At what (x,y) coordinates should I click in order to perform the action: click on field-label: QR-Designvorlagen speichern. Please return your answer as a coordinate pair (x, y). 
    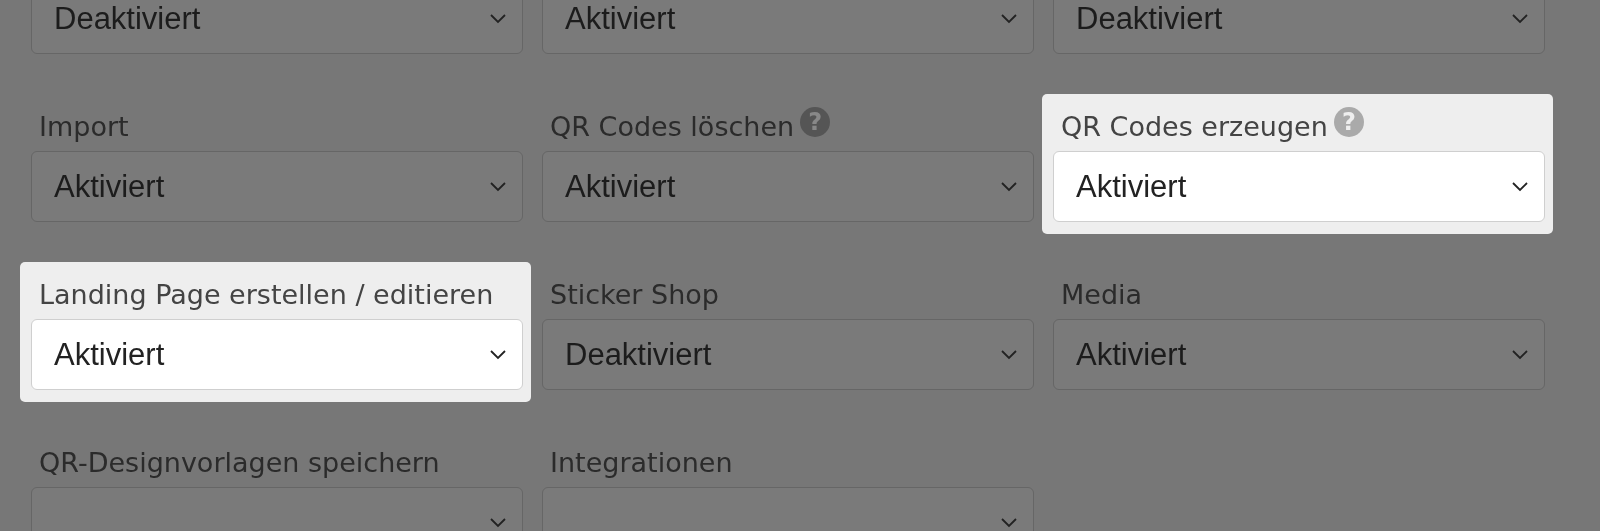
    Looking at the image, I should click on (239, 462).